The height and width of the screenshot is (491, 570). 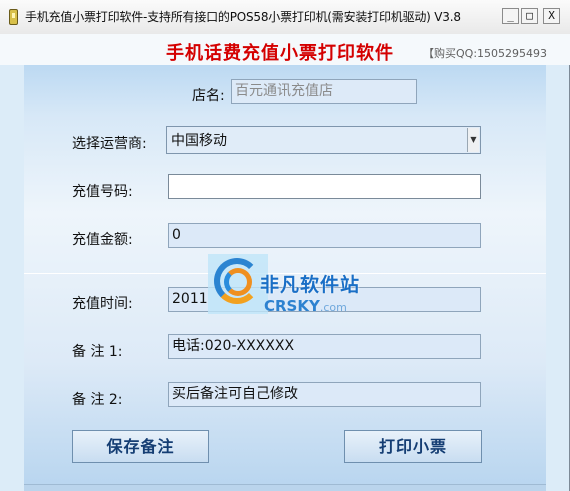 What do you see at coordinates (199, 141) in the screenshot?
I see `carrier-selected-value: 中国移动` at bounding box center [199, 141].